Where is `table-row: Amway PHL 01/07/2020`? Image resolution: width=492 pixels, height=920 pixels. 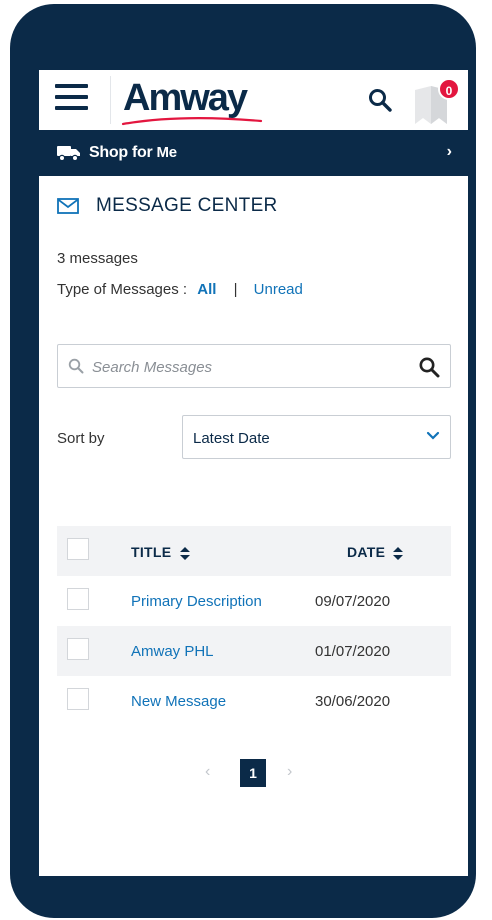 table-row: Amway PHL 01/07/2020 is located at coordinates (254, 651).